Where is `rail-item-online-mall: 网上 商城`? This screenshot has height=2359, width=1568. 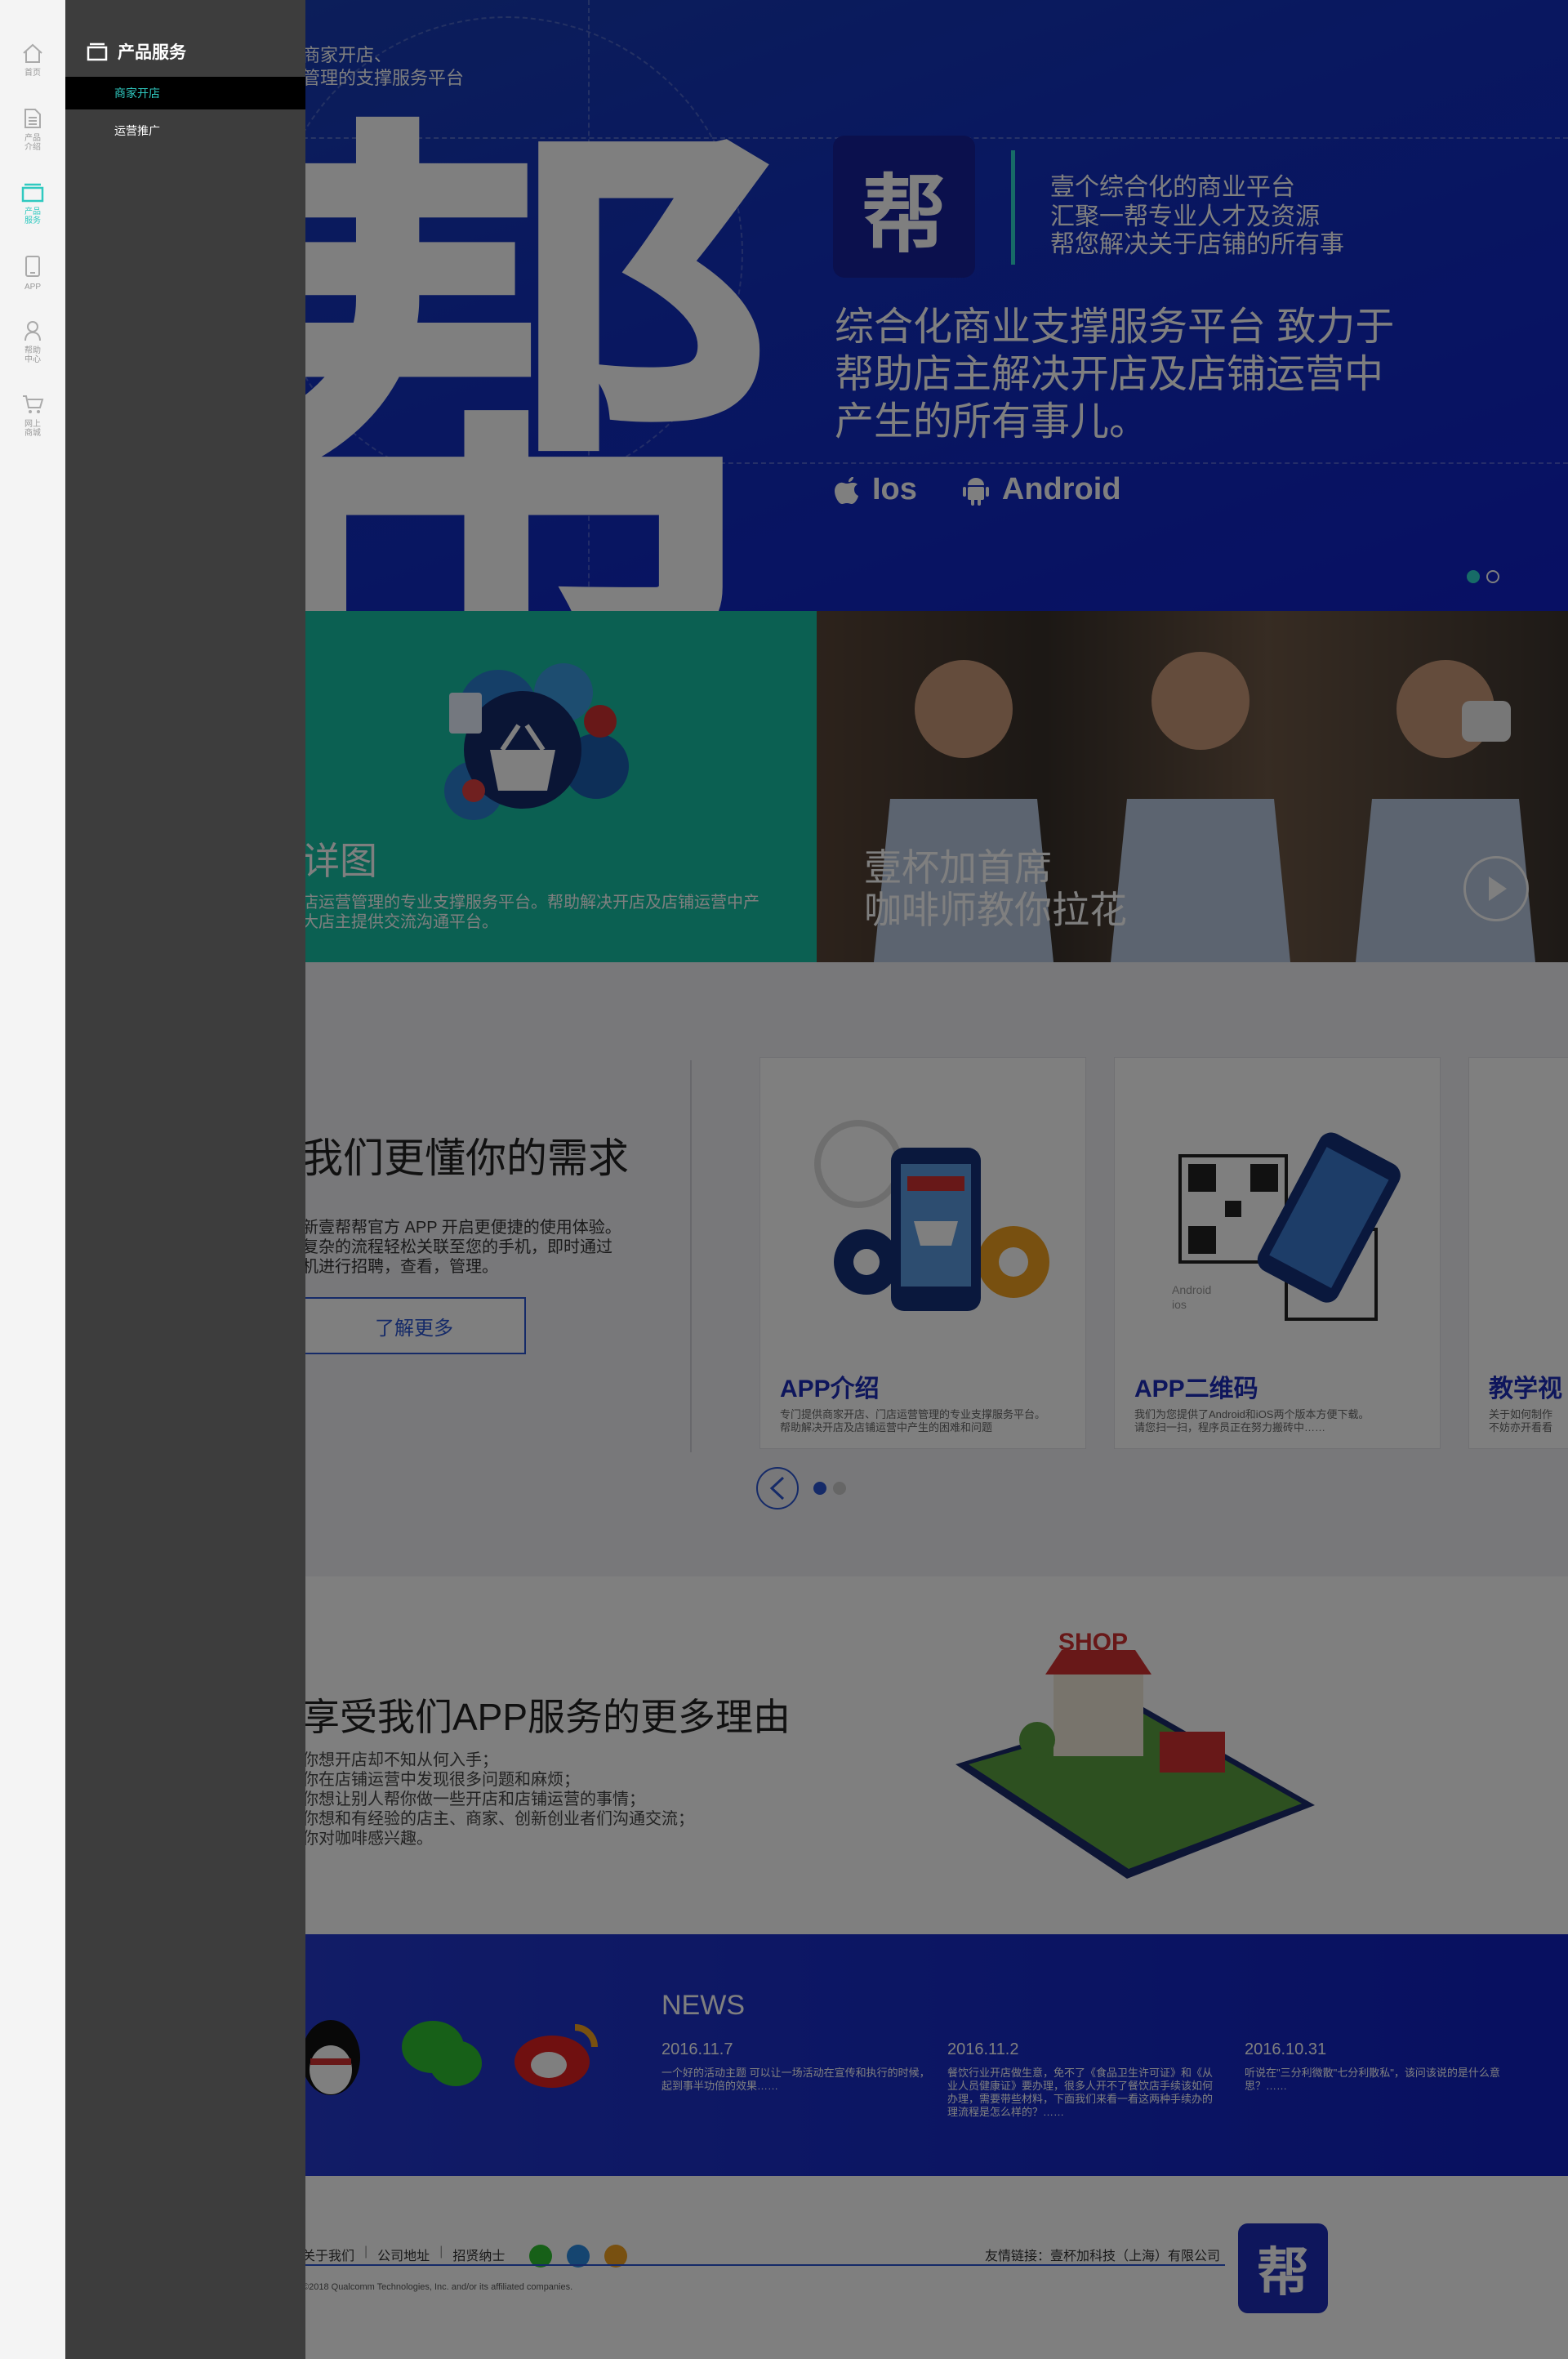 rail-item-online-mall: 网上 商城 is located at coordinates (32, 416).